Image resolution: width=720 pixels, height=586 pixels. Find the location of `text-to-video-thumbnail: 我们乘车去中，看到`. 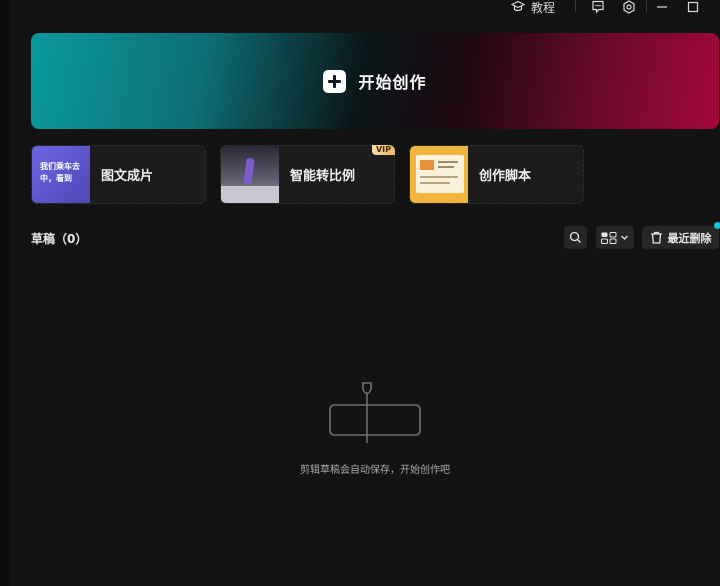

text-to-video-thumbnail: 我们乘车去中，看到 is located at coordinates (61, 174).